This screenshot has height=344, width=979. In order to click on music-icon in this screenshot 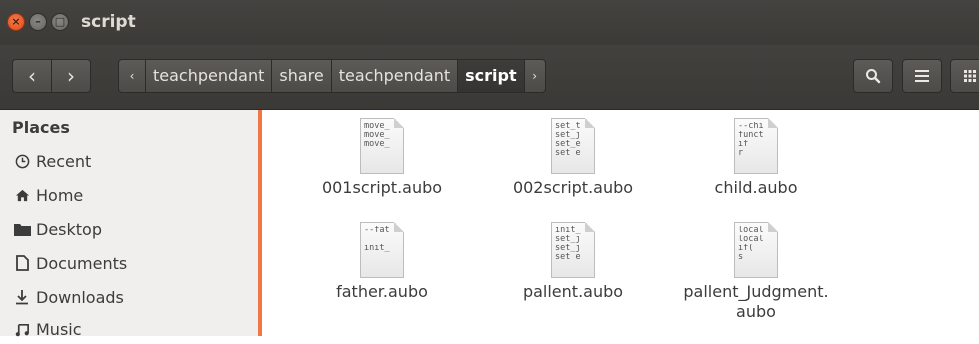, I will do `click(22, 330)`.